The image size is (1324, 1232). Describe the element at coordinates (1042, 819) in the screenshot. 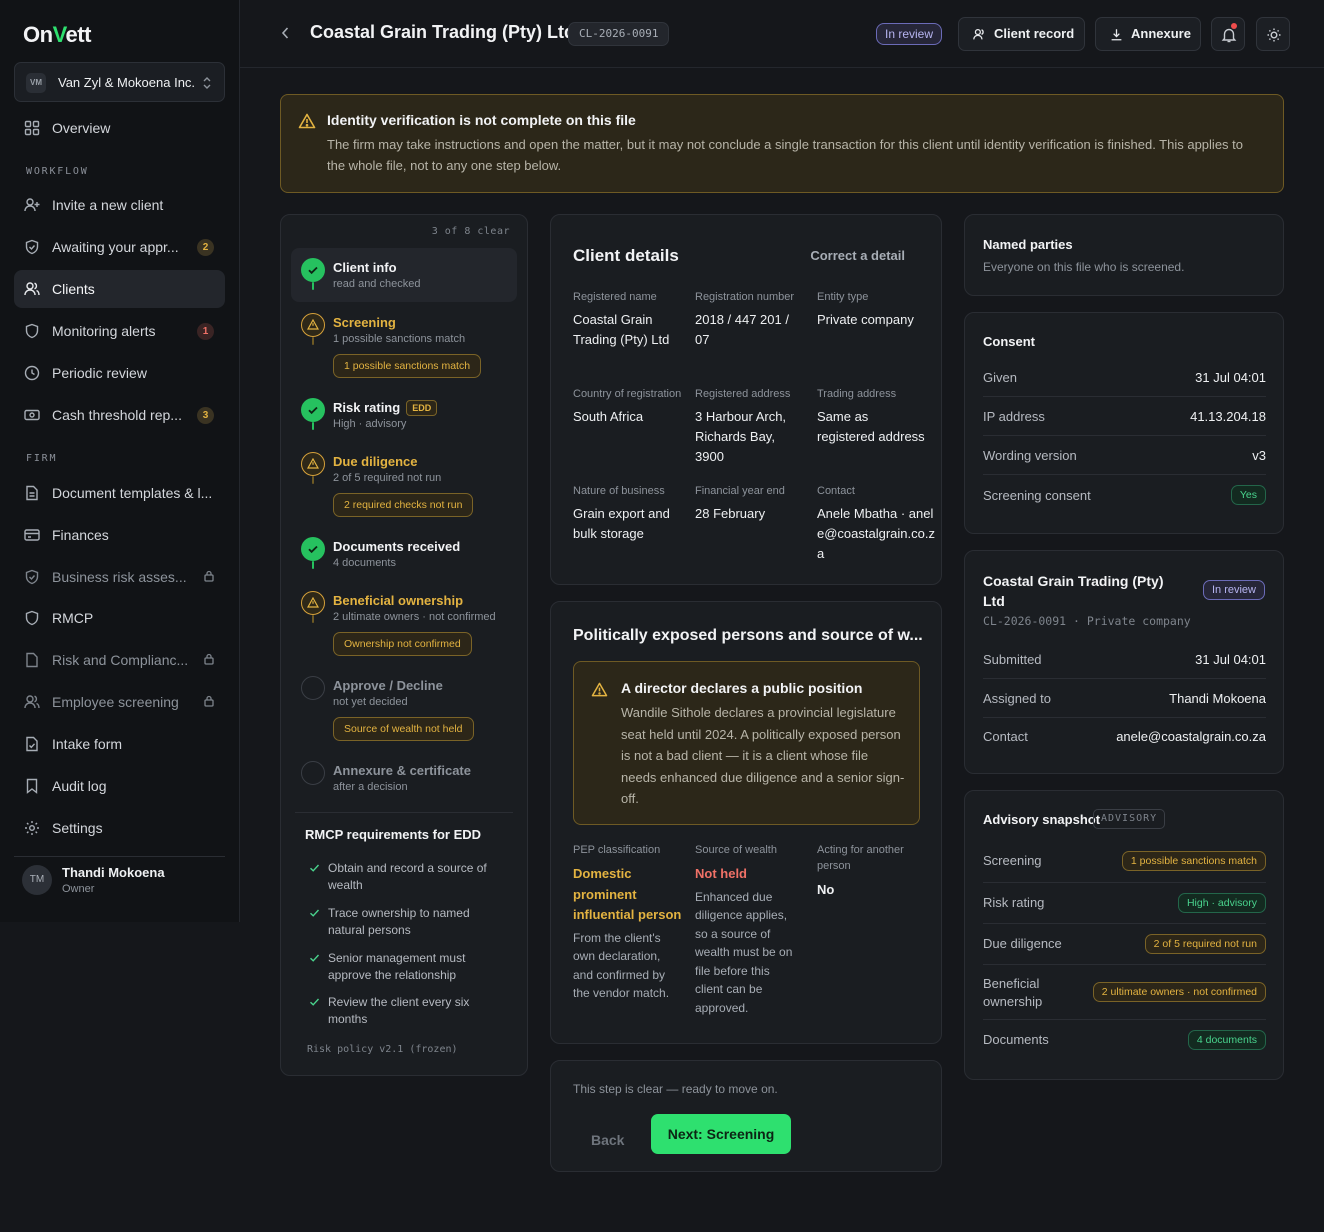

I see `advisory-title: Advisory snapshot` at that location.